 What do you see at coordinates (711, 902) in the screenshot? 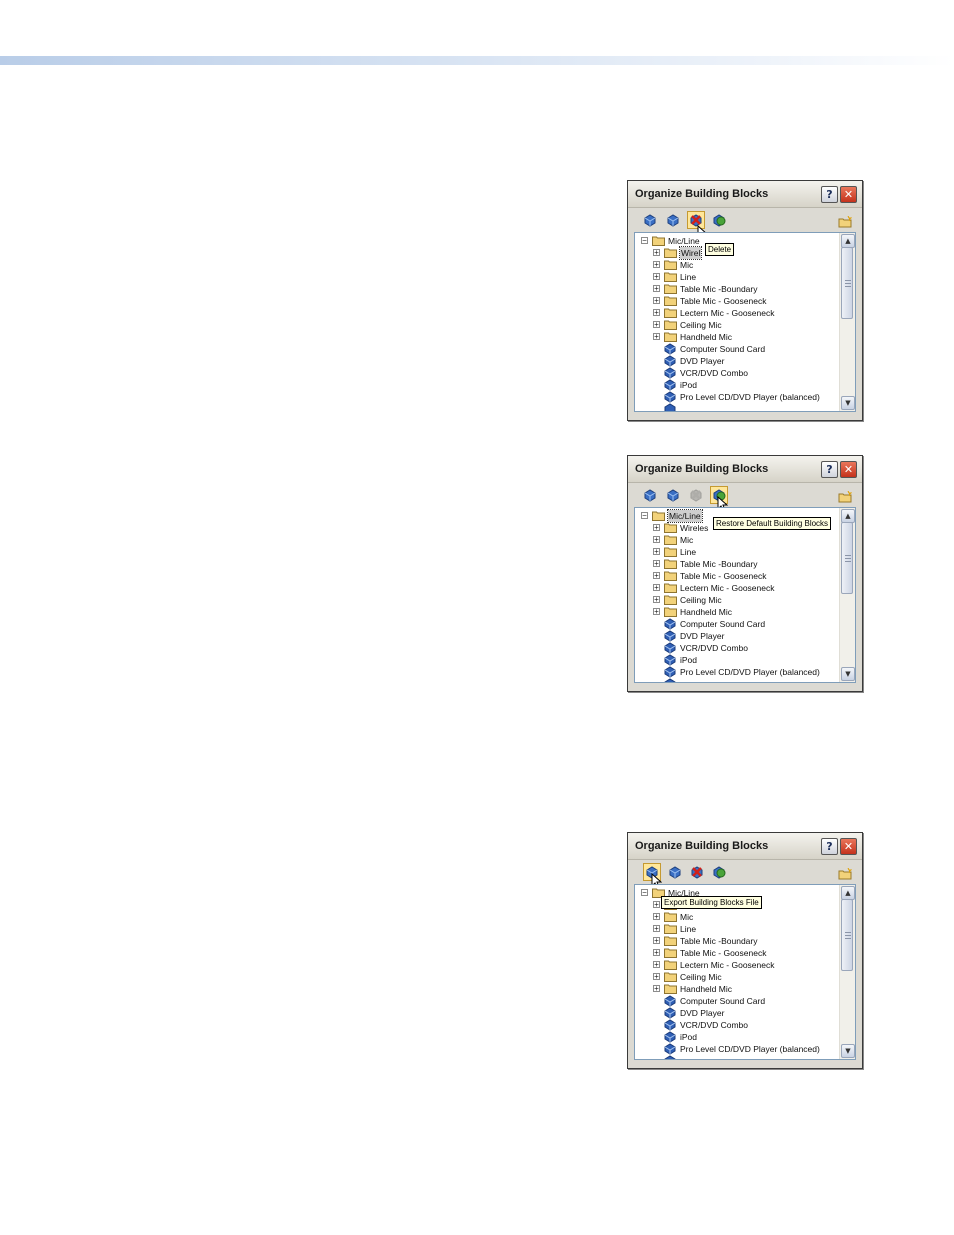
I see `toolbar-tooltip: Export Building Blocks File` at bounding box center [711, 902].